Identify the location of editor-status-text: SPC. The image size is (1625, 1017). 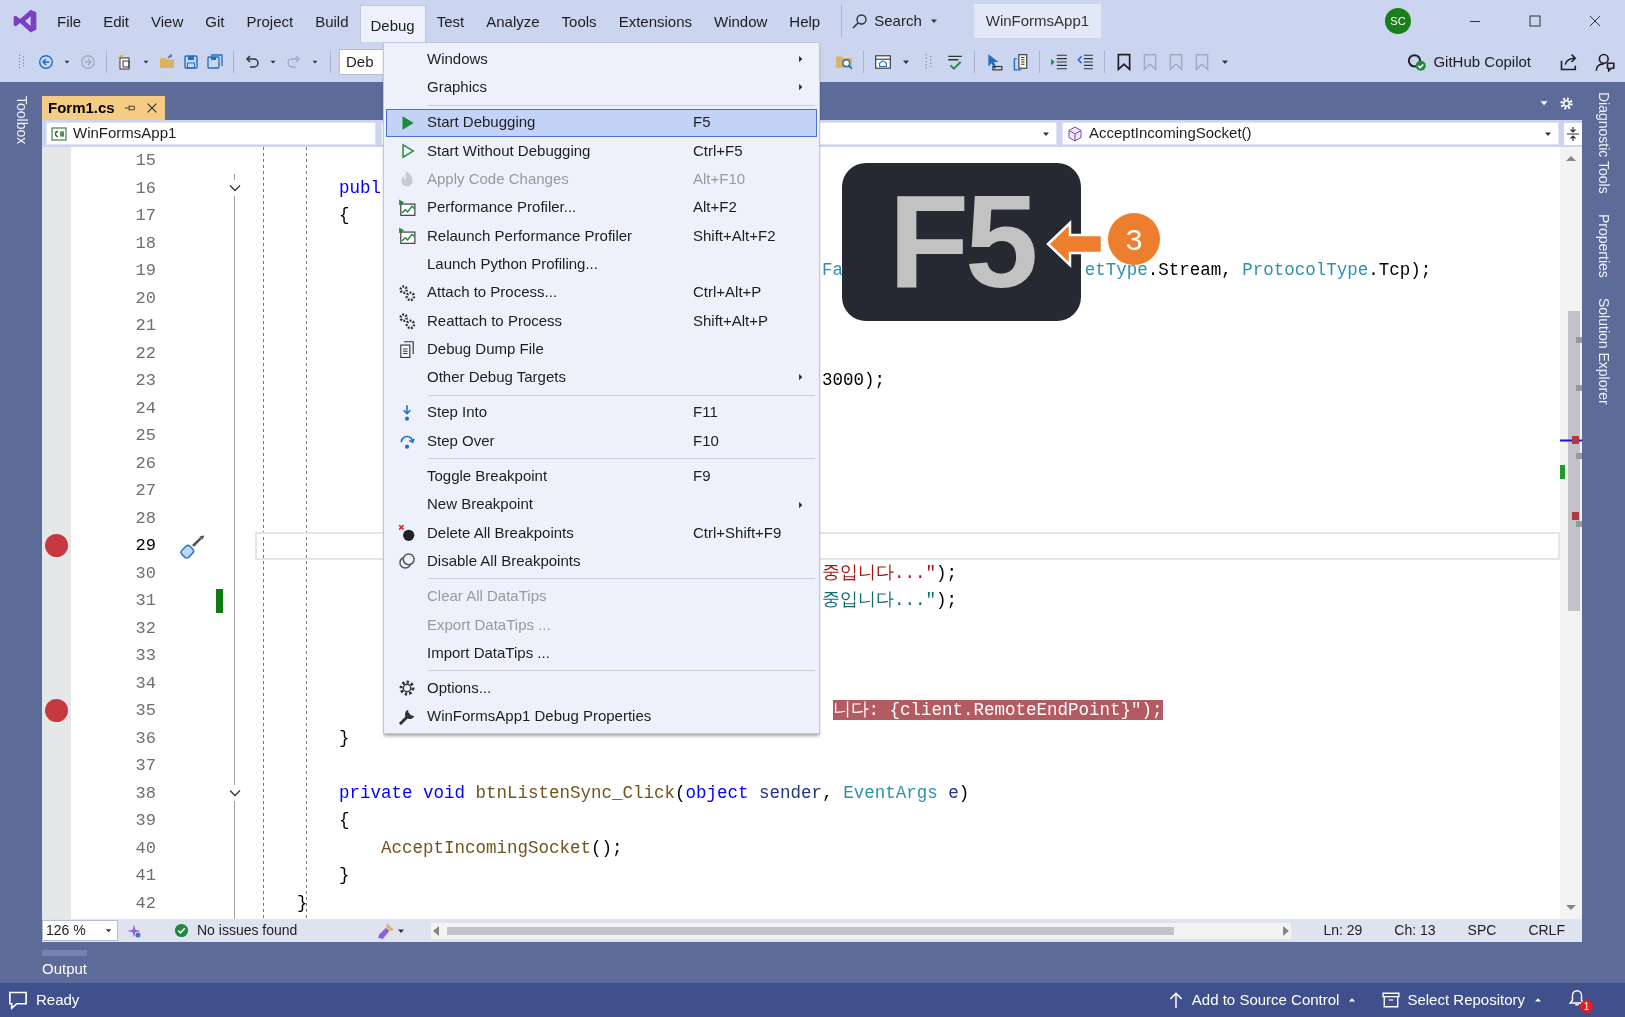
(1482, 930).